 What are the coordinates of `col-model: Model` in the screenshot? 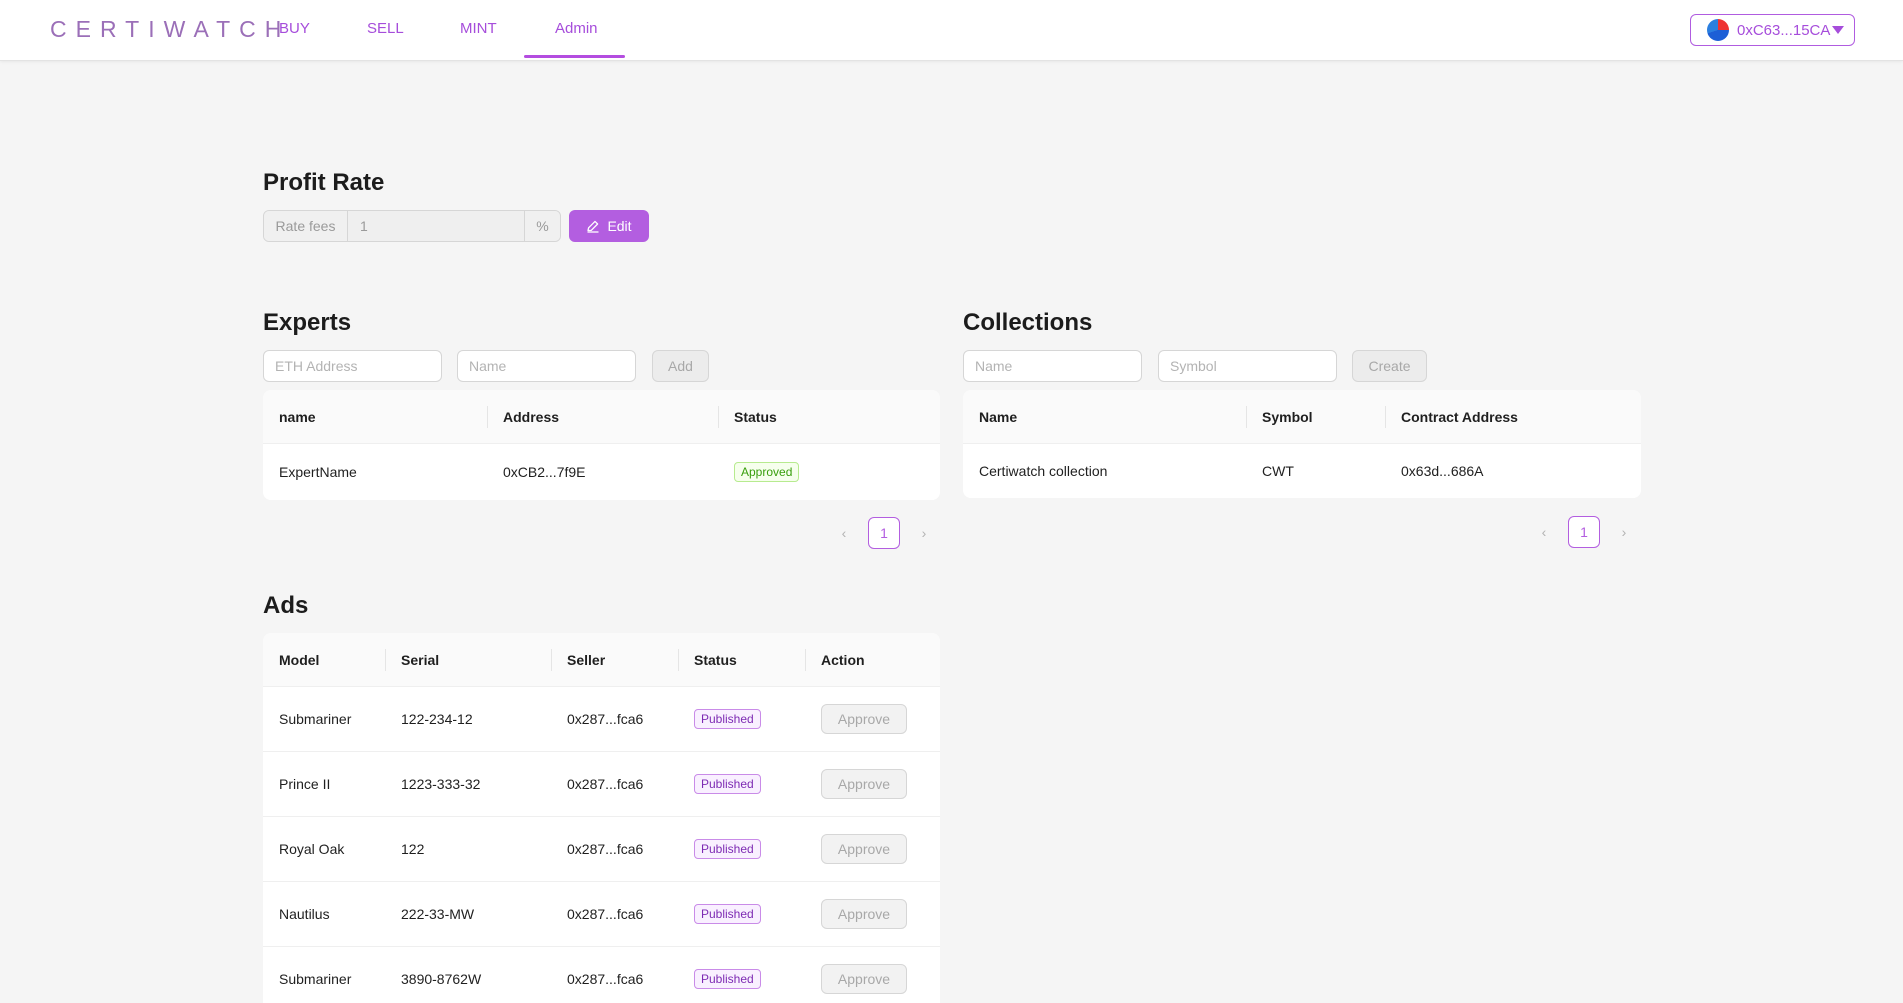 It's located at (299, 659).